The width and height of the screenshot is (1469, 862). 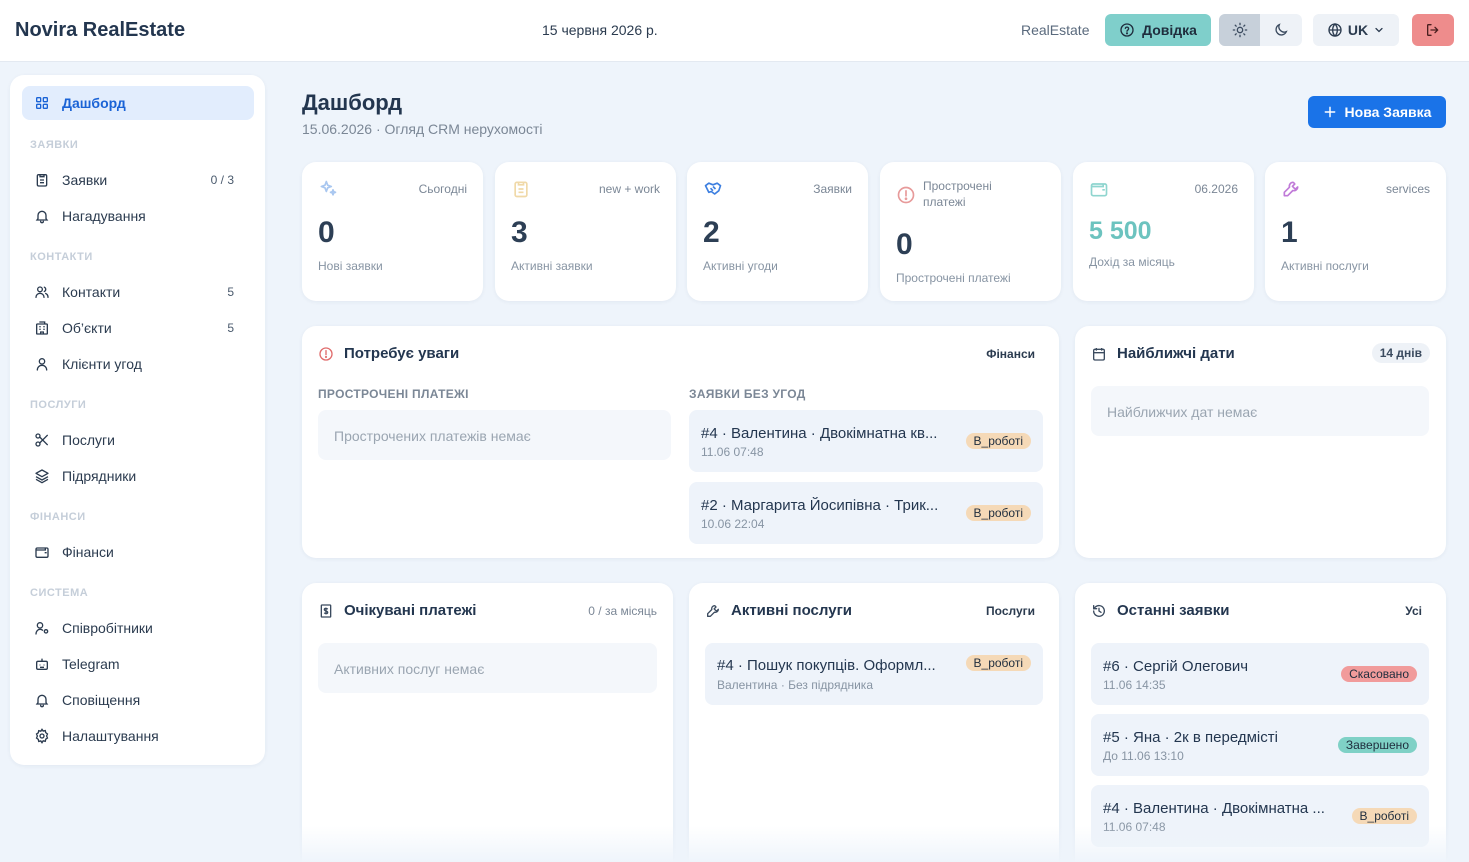 I want to click on stat-card-active-services: services 1 Активні послуги, so click(x=1355, y=231).